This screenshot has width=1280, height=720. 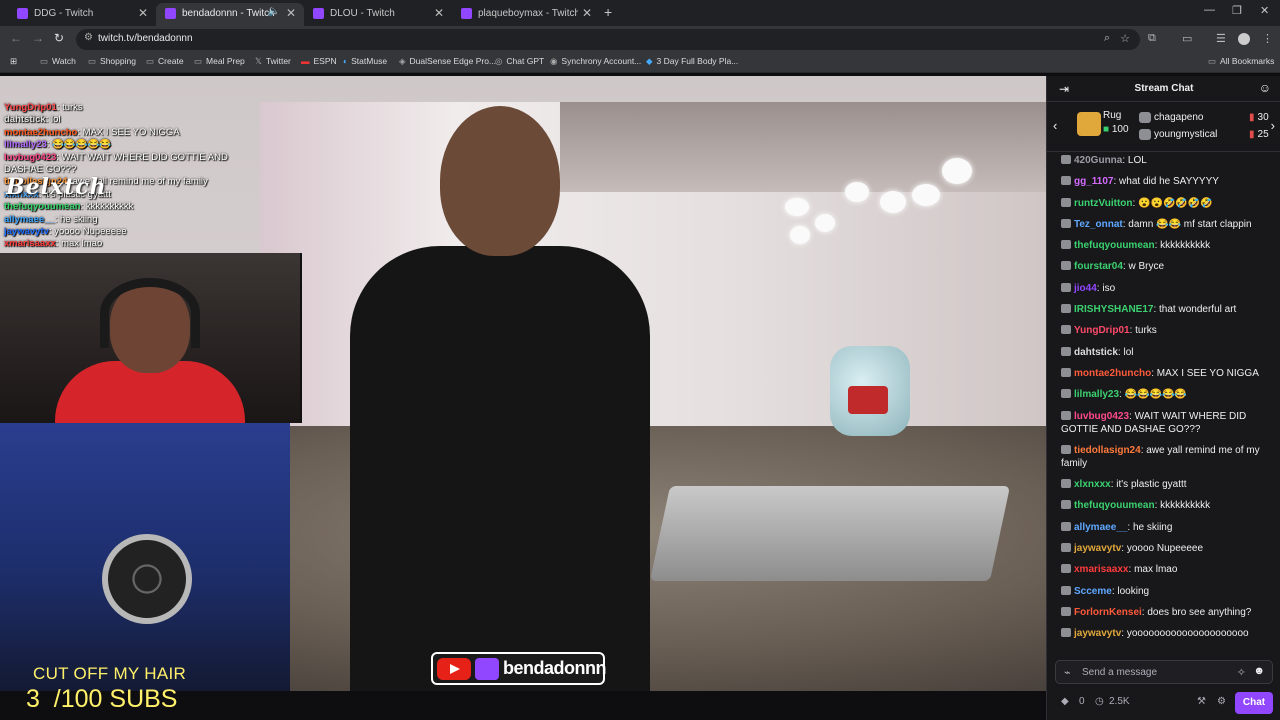 I want to click on chat-username: Tez_onnat, so click(x=1098, y=224).